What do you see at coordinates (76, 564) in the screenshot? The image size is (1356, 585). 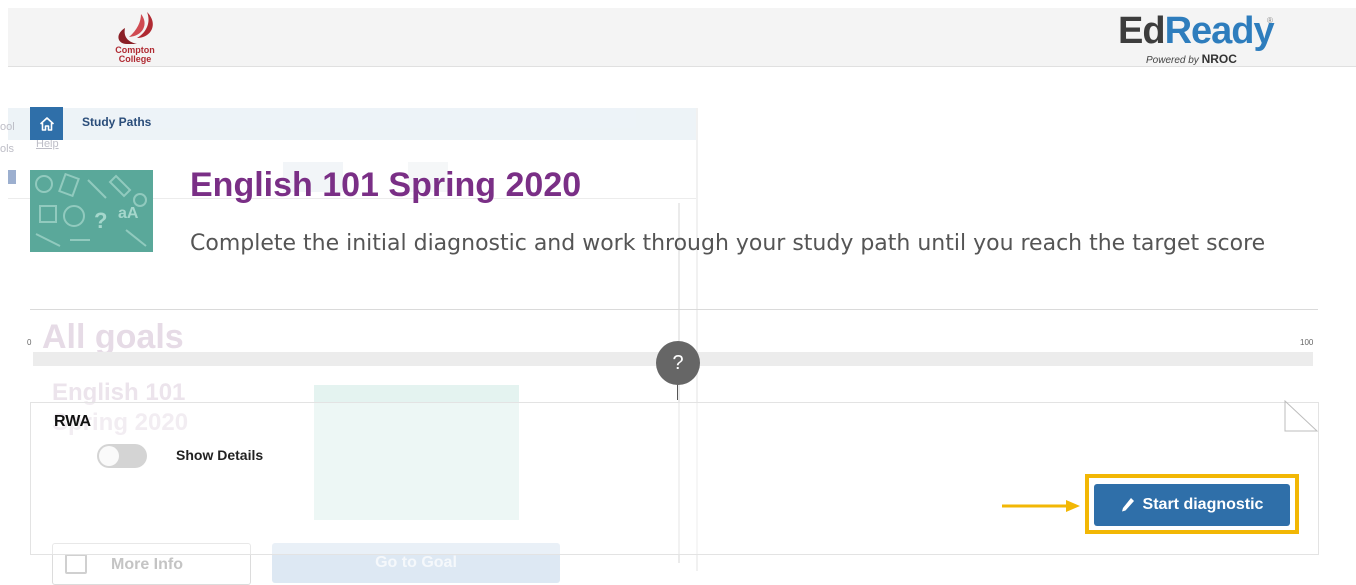 I see `info-card-icon` at bounding box center [76, 564].